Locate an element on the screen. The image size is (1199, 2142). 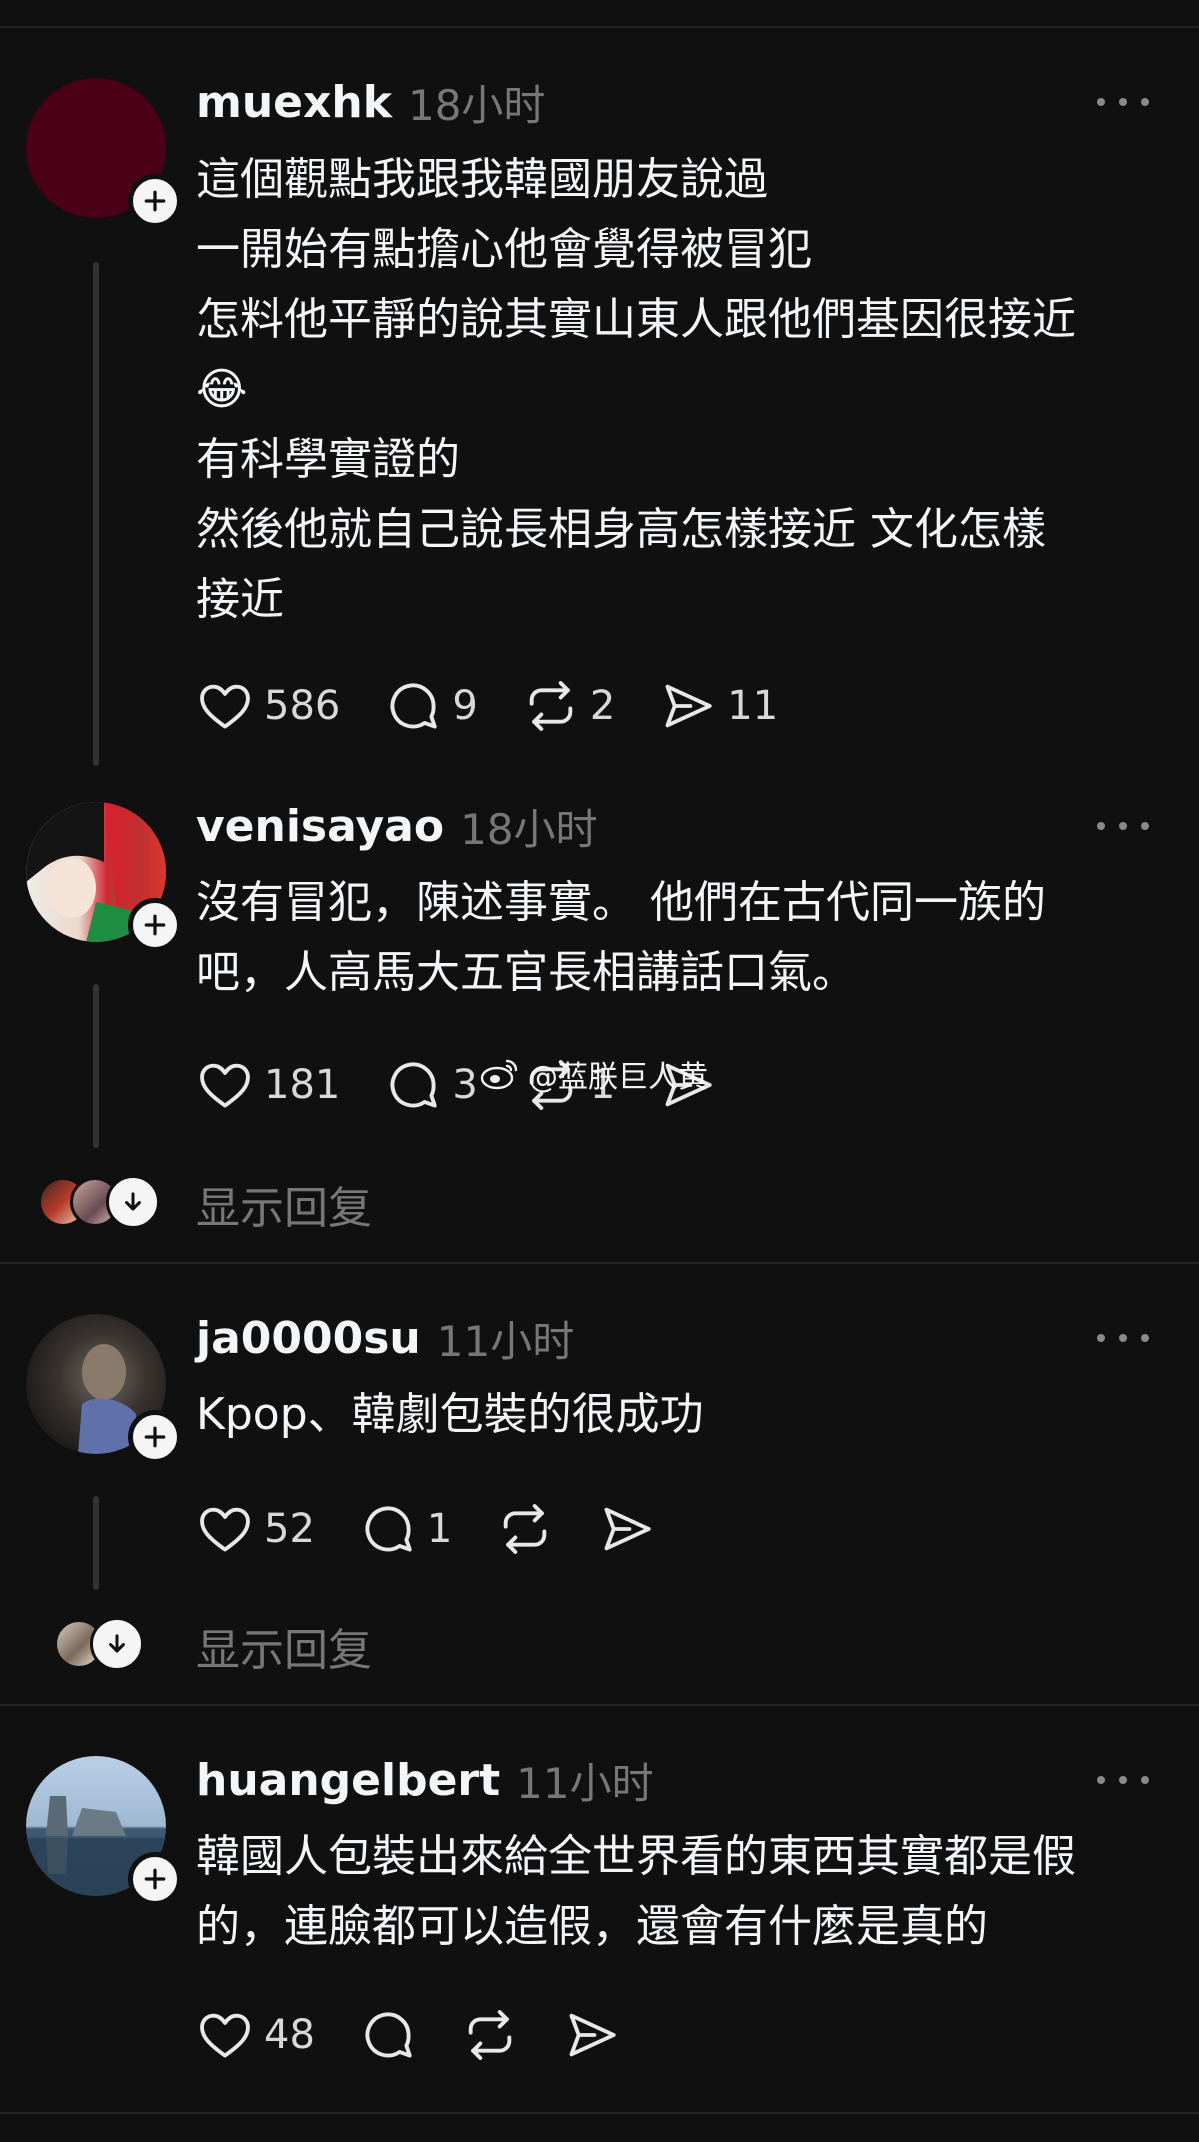
text-line: 的，連臉都可以造假，還會有什麼是真的 is located at coordinates (592, 1926).